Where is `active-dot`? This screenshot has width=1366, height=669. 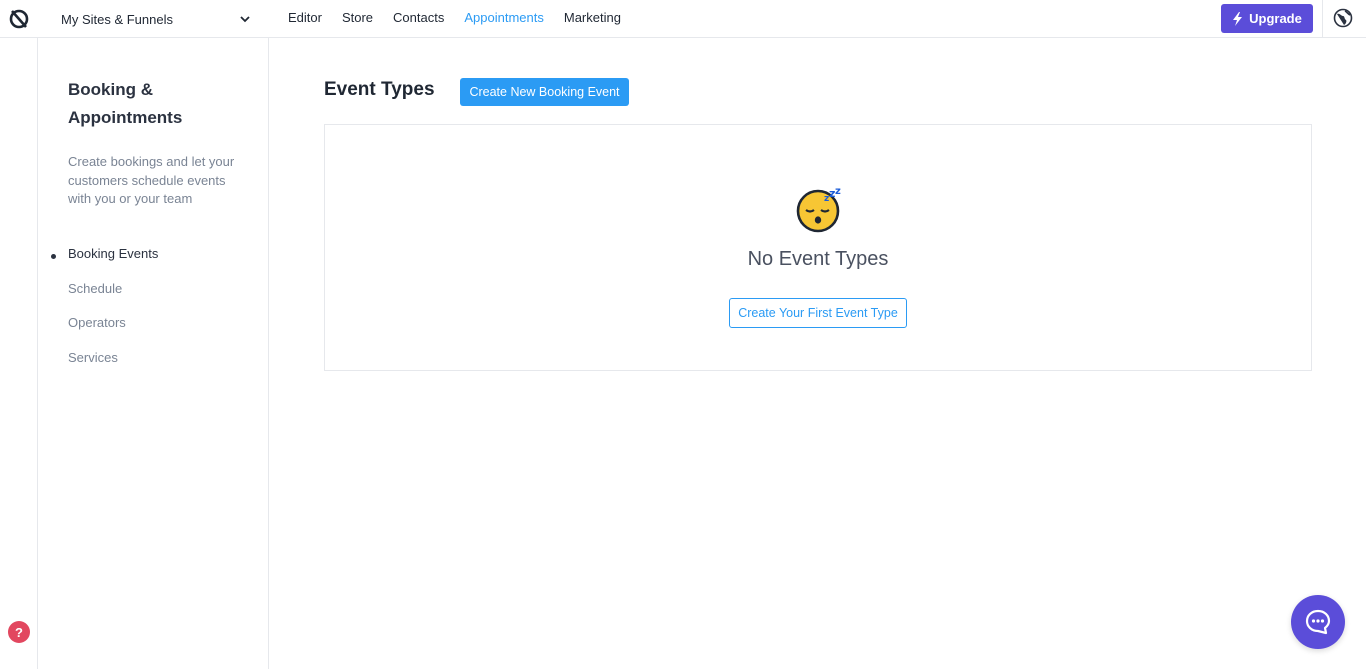 active-dot is located at coordinates (53, 256).